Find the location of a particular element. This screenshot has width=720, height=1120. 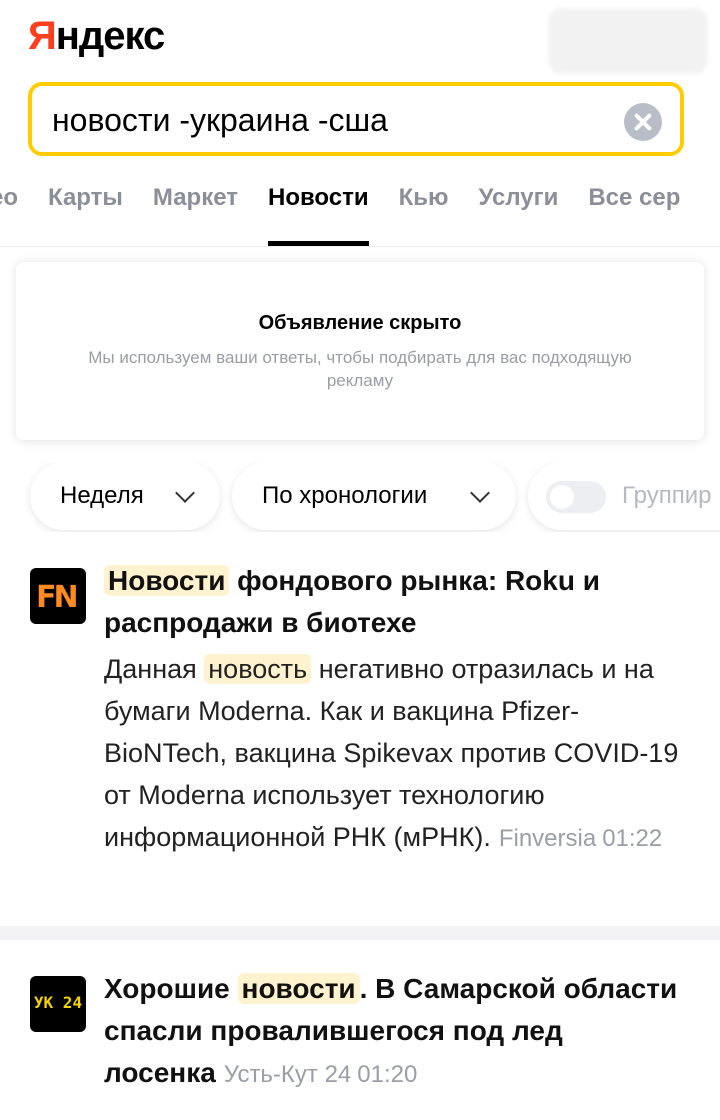

news-time: 01:20 is located at coordinates (387, 1074).